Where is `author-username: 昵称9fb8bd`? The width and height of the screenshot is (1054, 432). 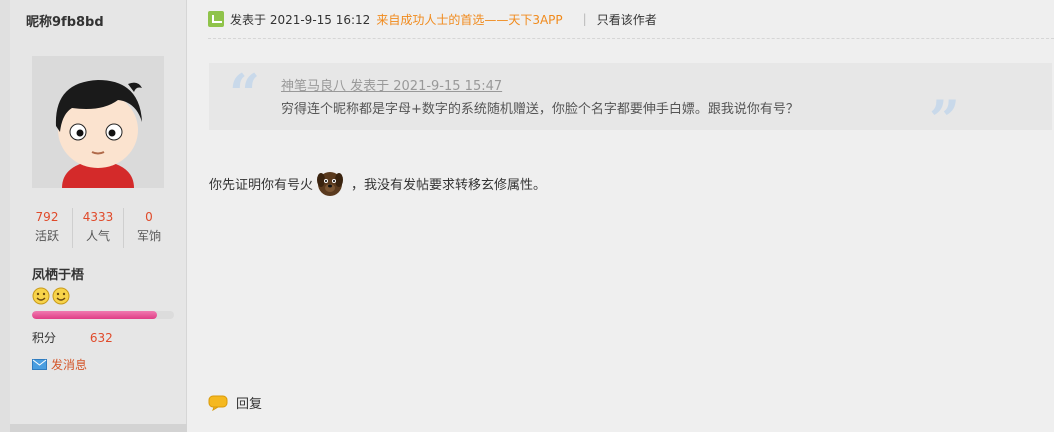 author-username: 昵称9fb8bd is located at coordinates (65, 20).